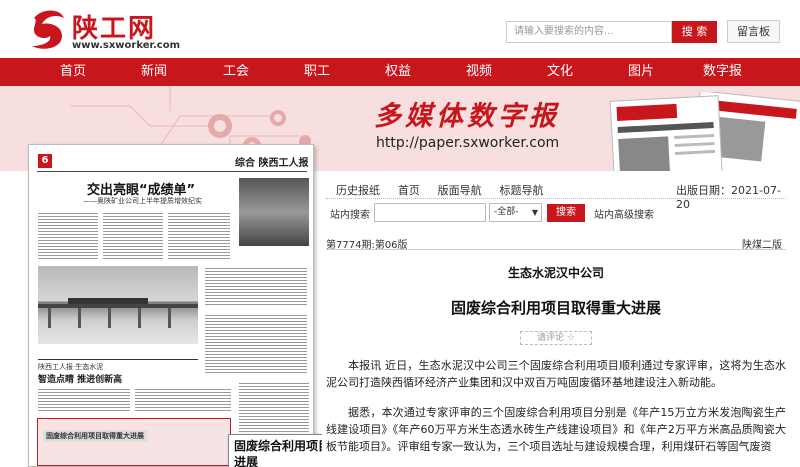  I want to click on publish-date: 出版日期：2021-07-20, so click(728, 197).